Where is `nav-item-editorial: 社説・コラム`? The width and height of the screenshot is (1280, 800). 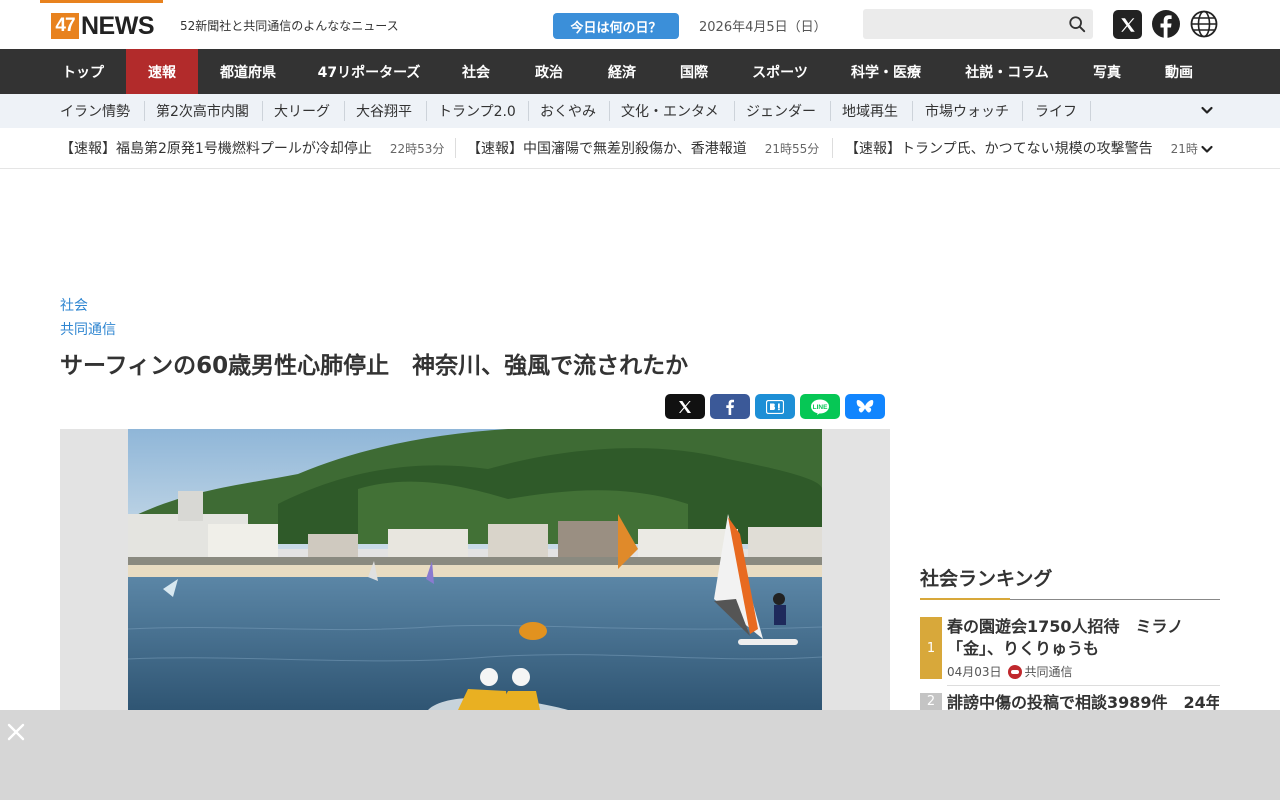
nav-item-editorial: 社説・コラム is located at coordinates (1007, 71).